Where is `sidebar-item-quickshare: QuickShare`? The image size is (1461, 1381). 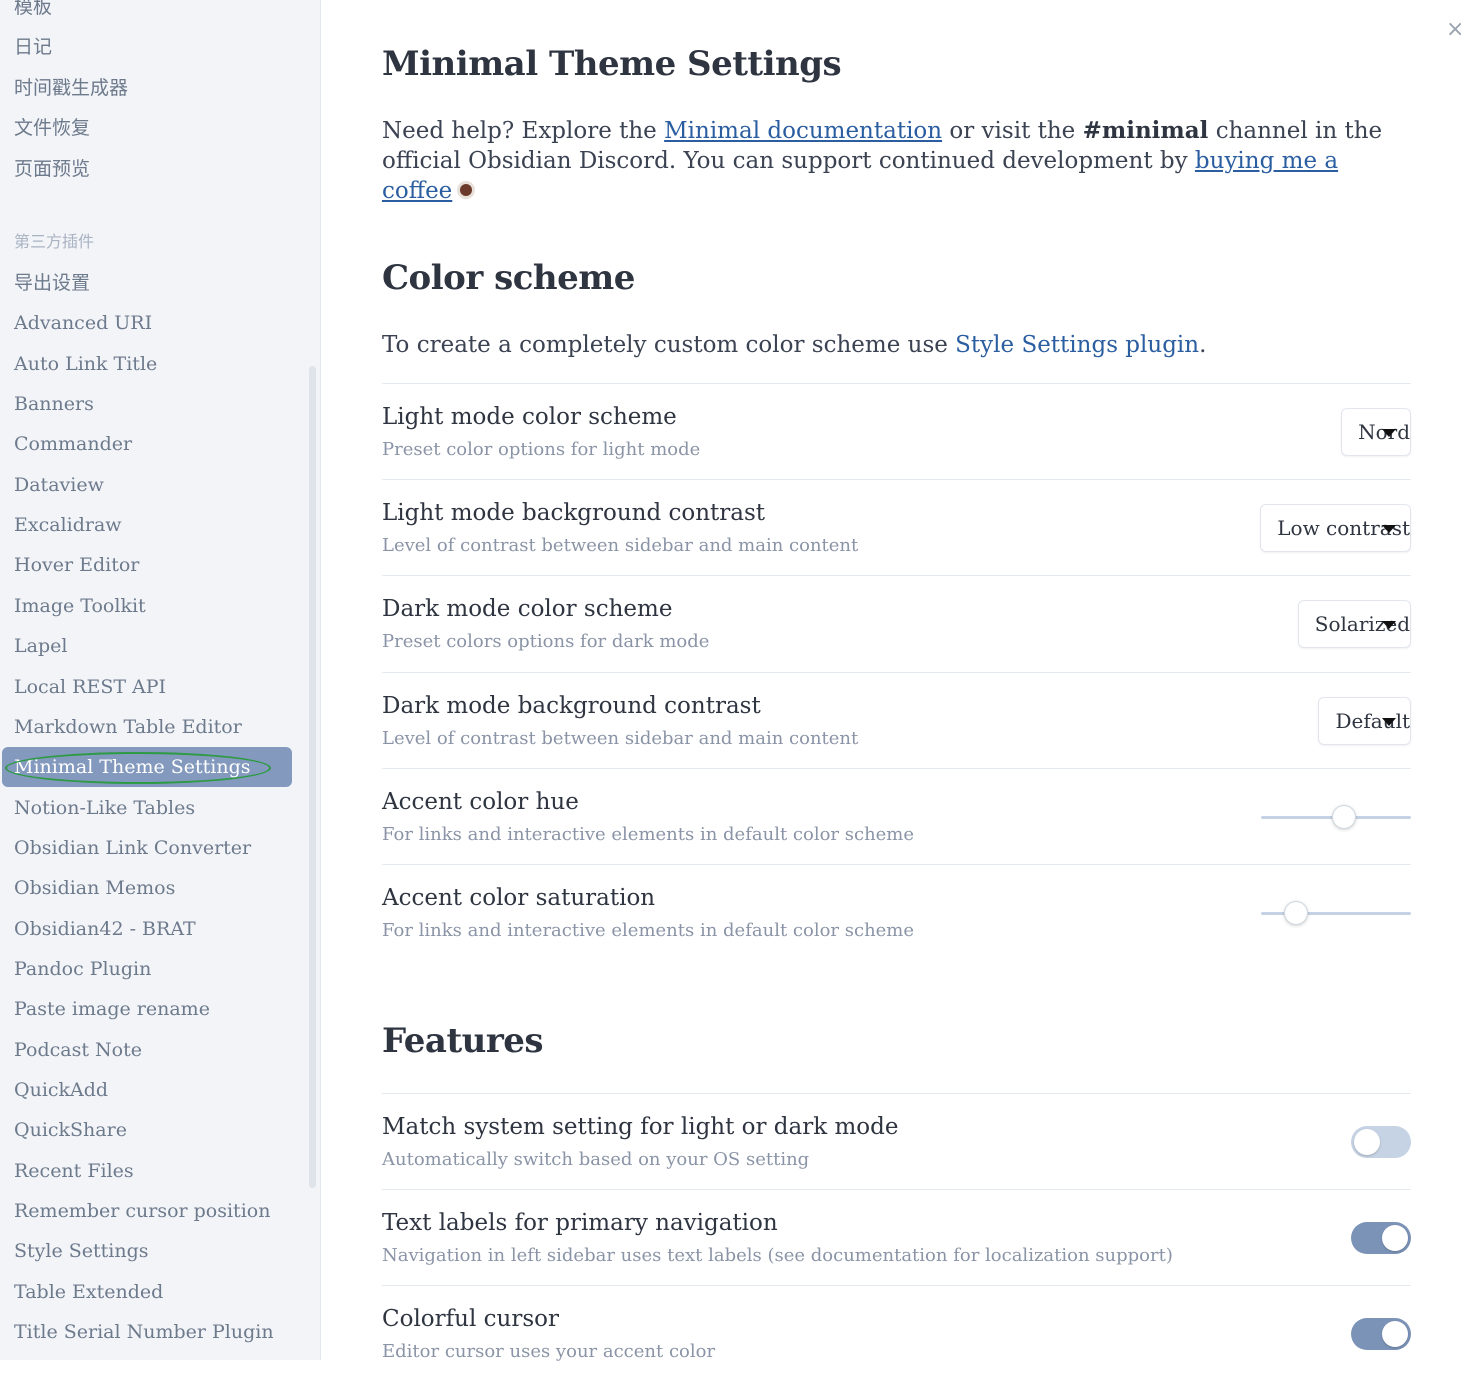 sidebar-item-quickshare: QuickShare is located at coordinates (147, 1130).